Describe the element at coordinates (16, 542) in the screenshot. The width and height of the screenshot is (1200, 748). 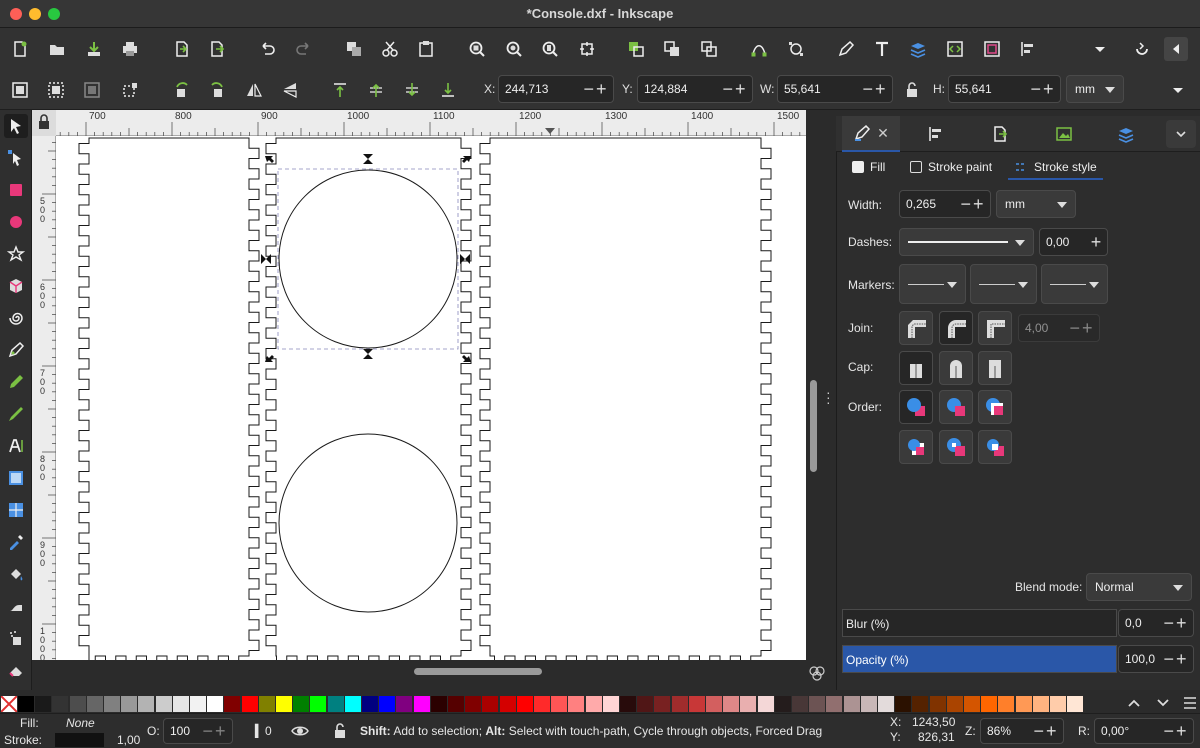
I see `dropper-tool-icon` at that location.